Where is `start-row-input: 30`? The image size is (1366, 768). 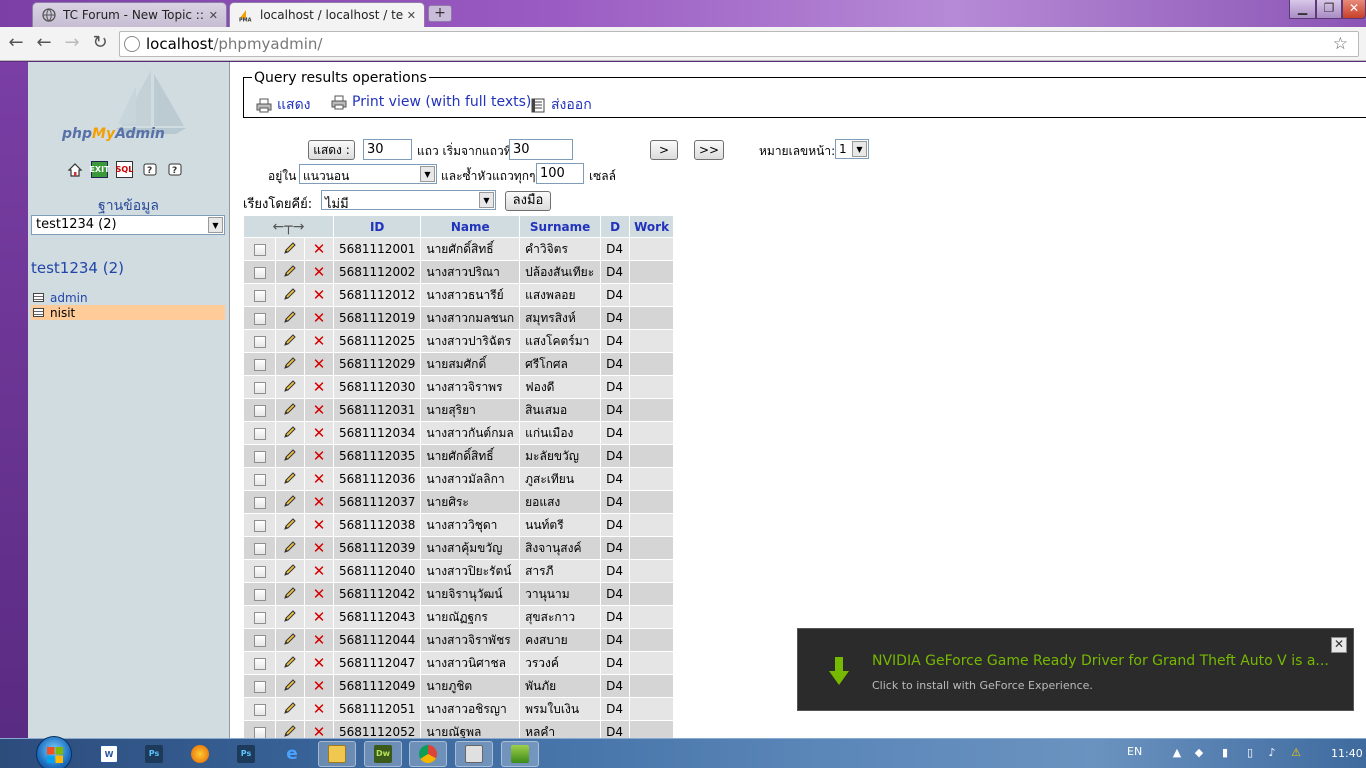 start-row-input: 30 is located at coordinates (541, 149).